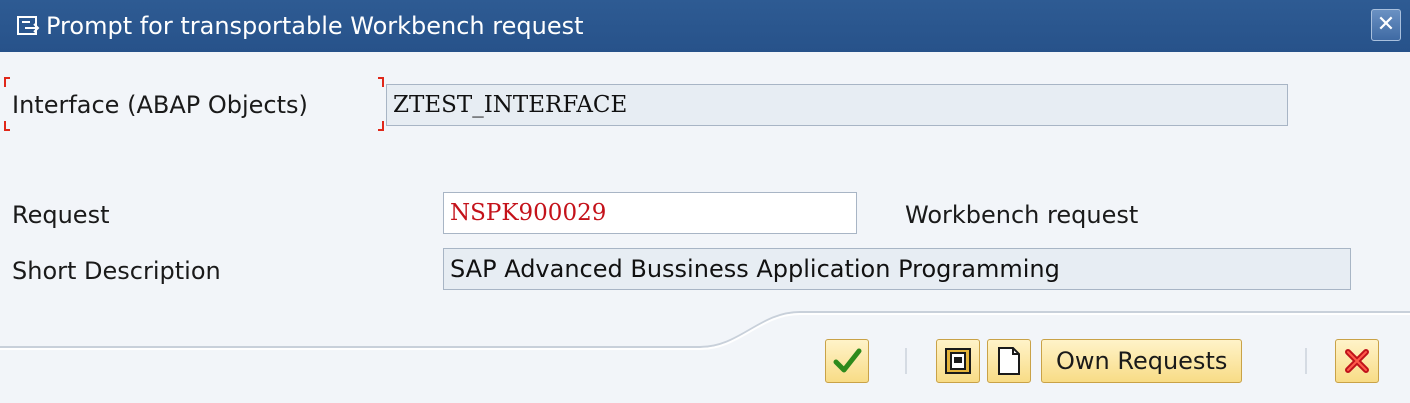  I want to click on cancel-button, so click(1357, 361).